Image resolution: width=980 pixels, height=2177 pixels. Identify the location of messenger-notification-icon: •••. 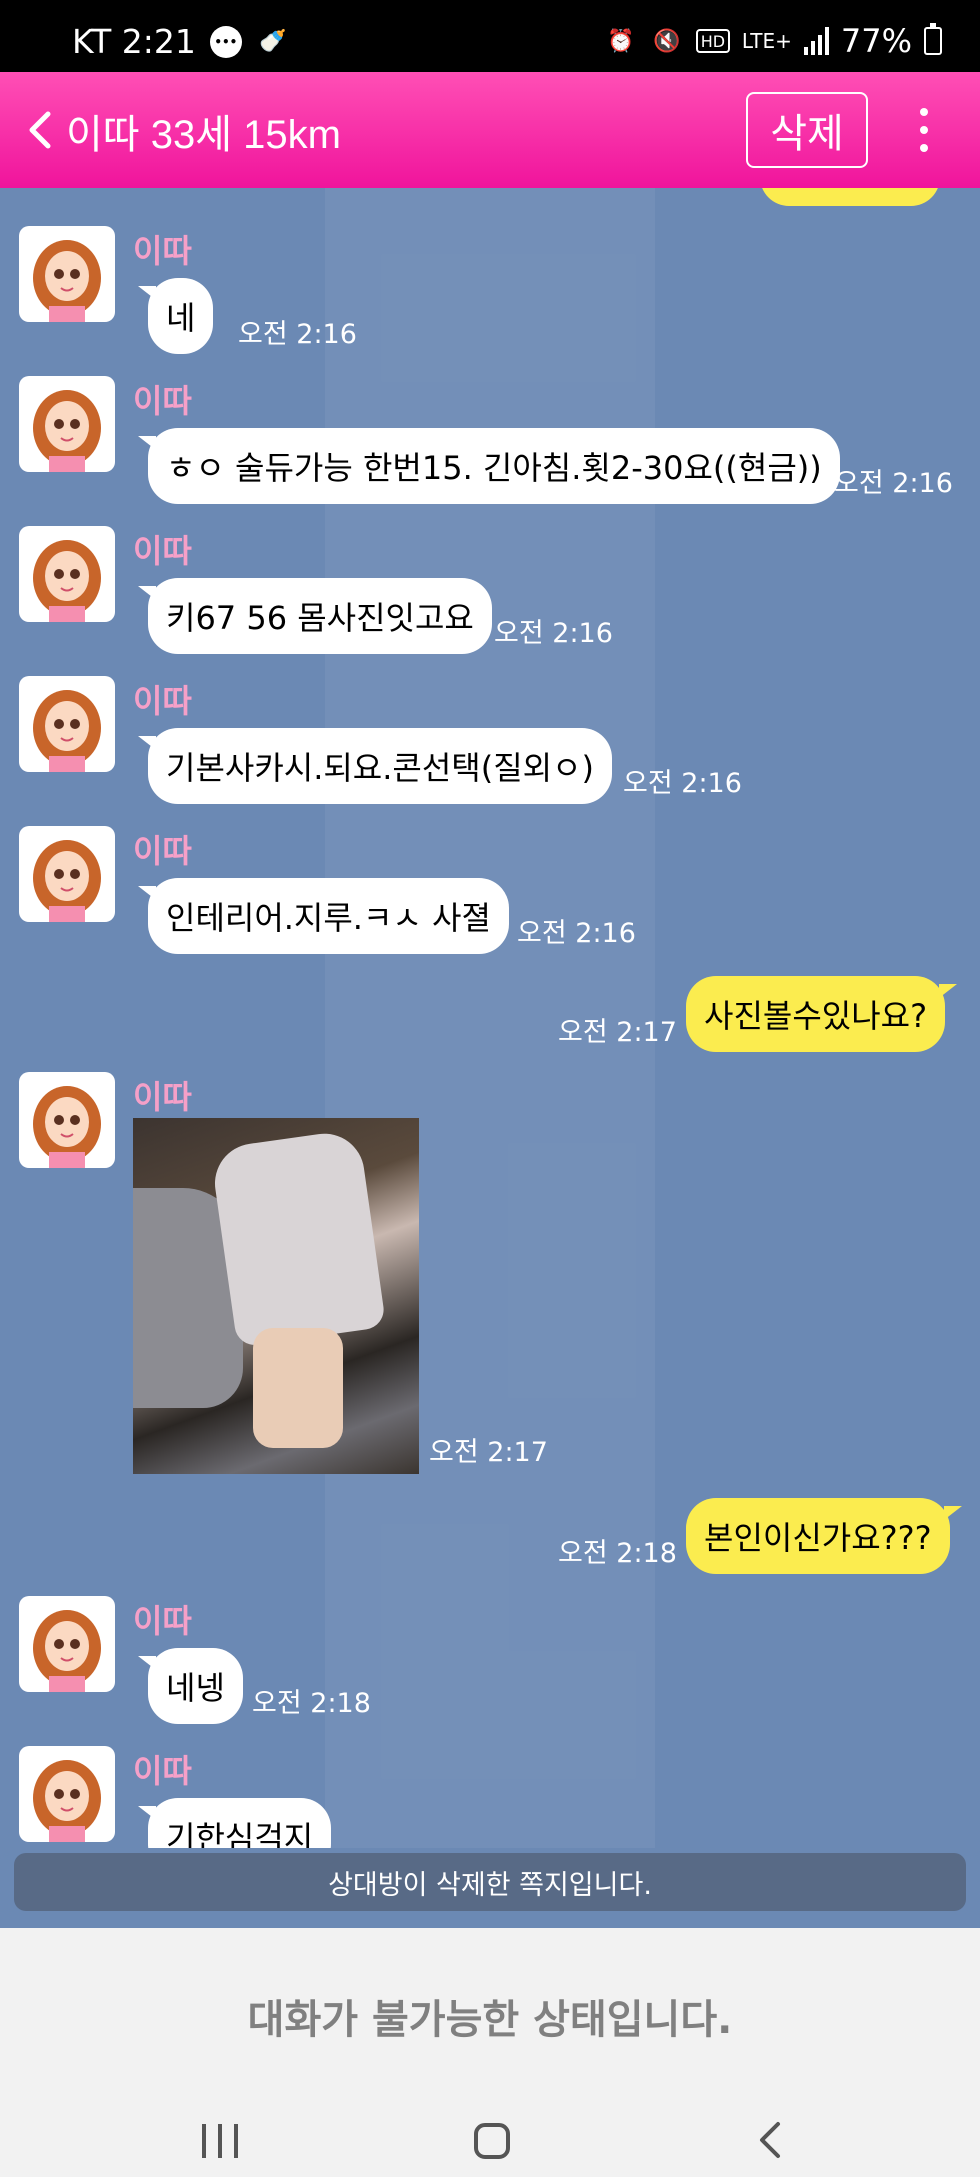
(225, 41).